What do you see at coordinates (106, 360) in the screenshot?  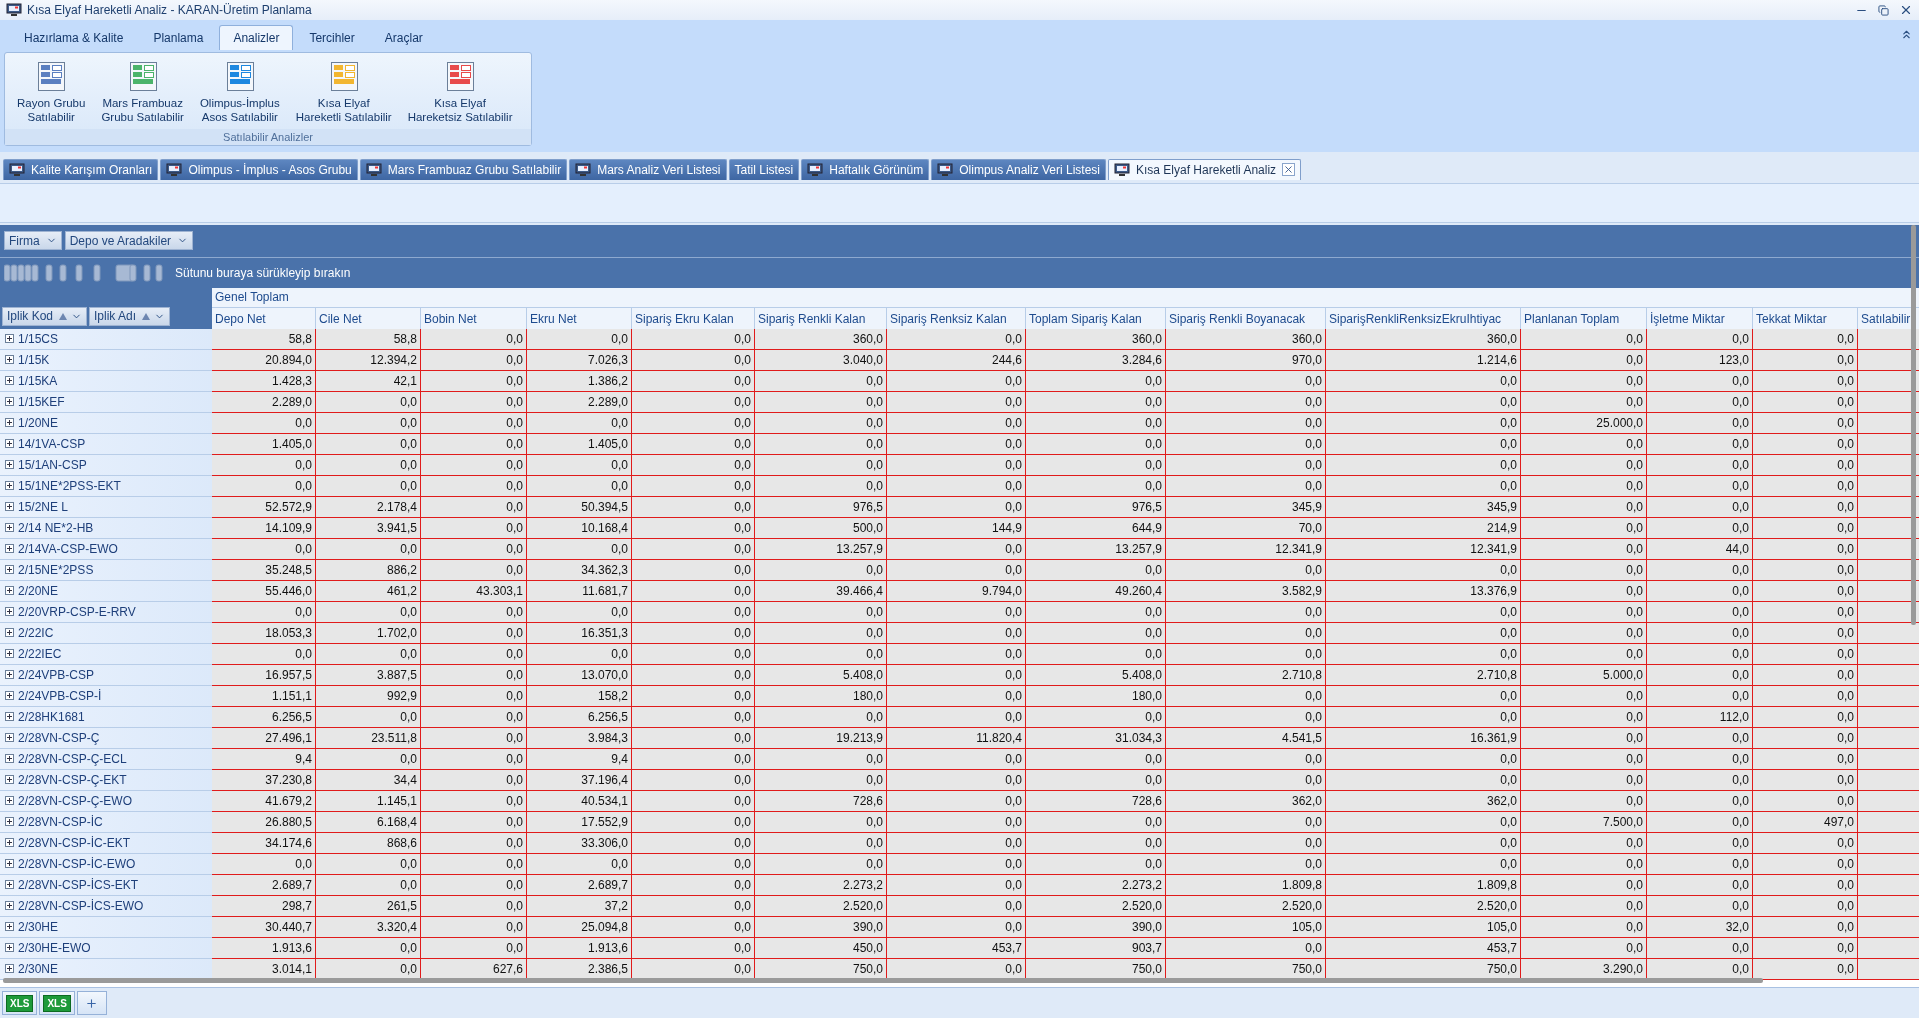 I see `row-header: 1/15K` at bounding box center [106, 360].